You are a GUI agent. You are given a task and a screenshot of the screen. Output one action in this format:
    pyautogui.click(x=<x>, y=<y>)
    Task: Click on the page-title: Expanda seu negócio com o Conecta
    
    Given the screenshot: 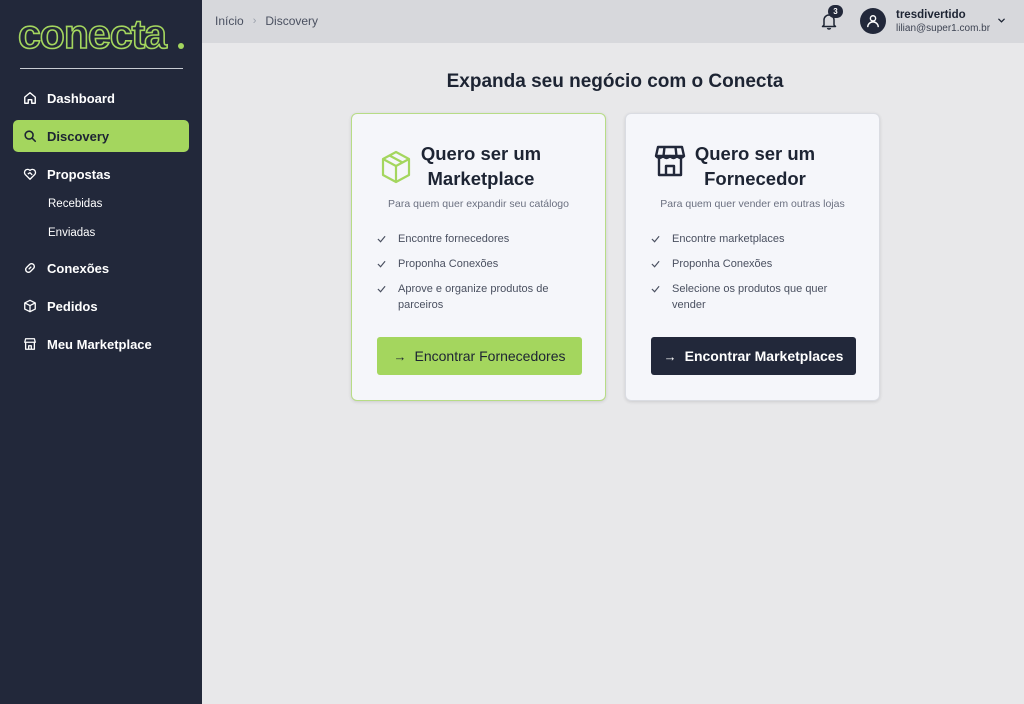 What is the action you would take?
    pyautogui.click(x=615, y=81)
    